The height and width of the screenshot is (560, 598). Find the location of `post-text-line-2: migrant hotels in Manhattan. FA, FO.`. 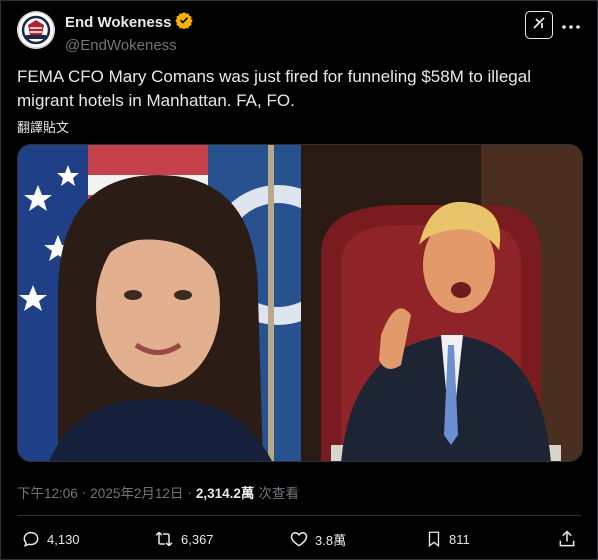

post-text-line-2: migrant hotels in Manhattan. FA, FO. is located at coordinates (156, 100).